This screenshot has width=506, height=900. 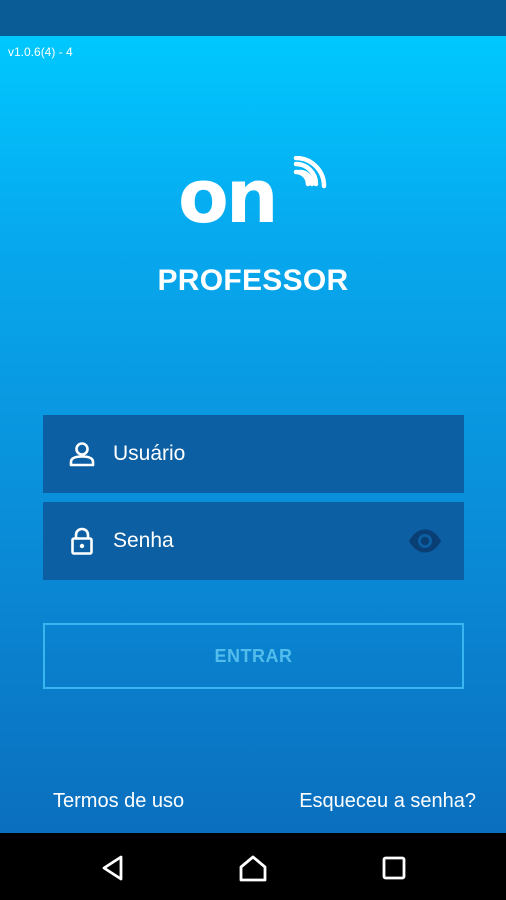 I want to click on app-logo: on, so click(x=253, y=196).